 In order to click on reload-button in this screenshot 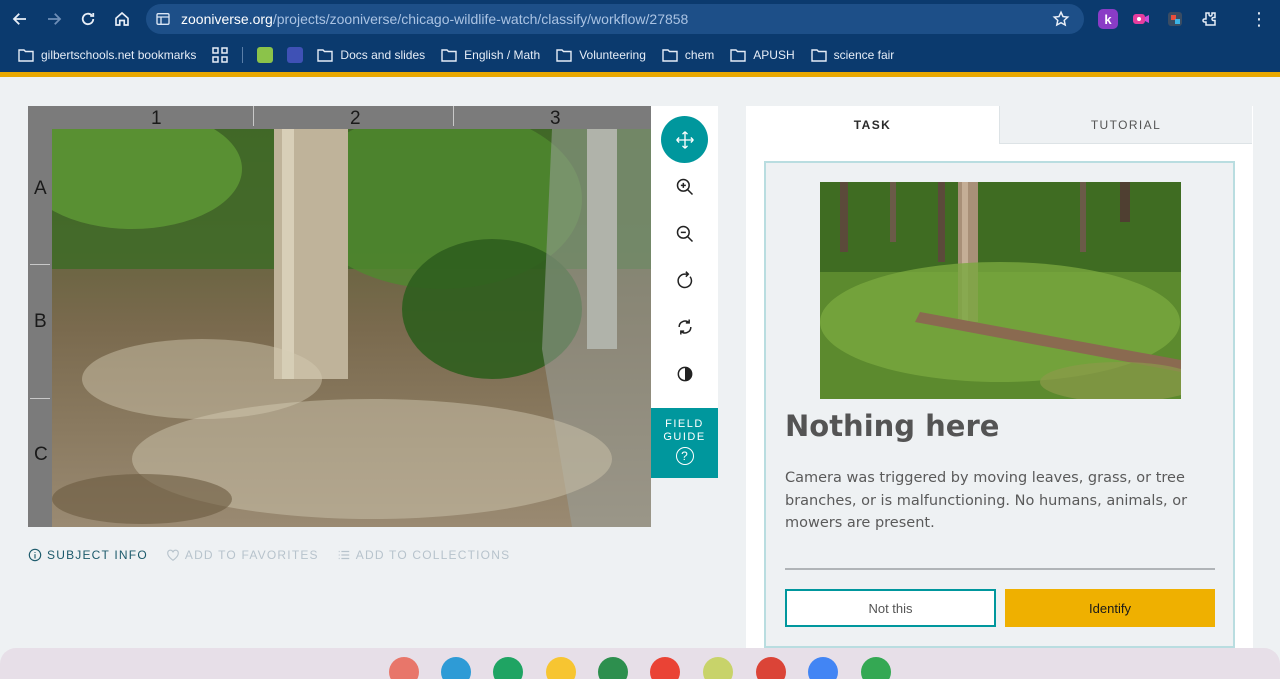, I will do `click(88, 19)`.